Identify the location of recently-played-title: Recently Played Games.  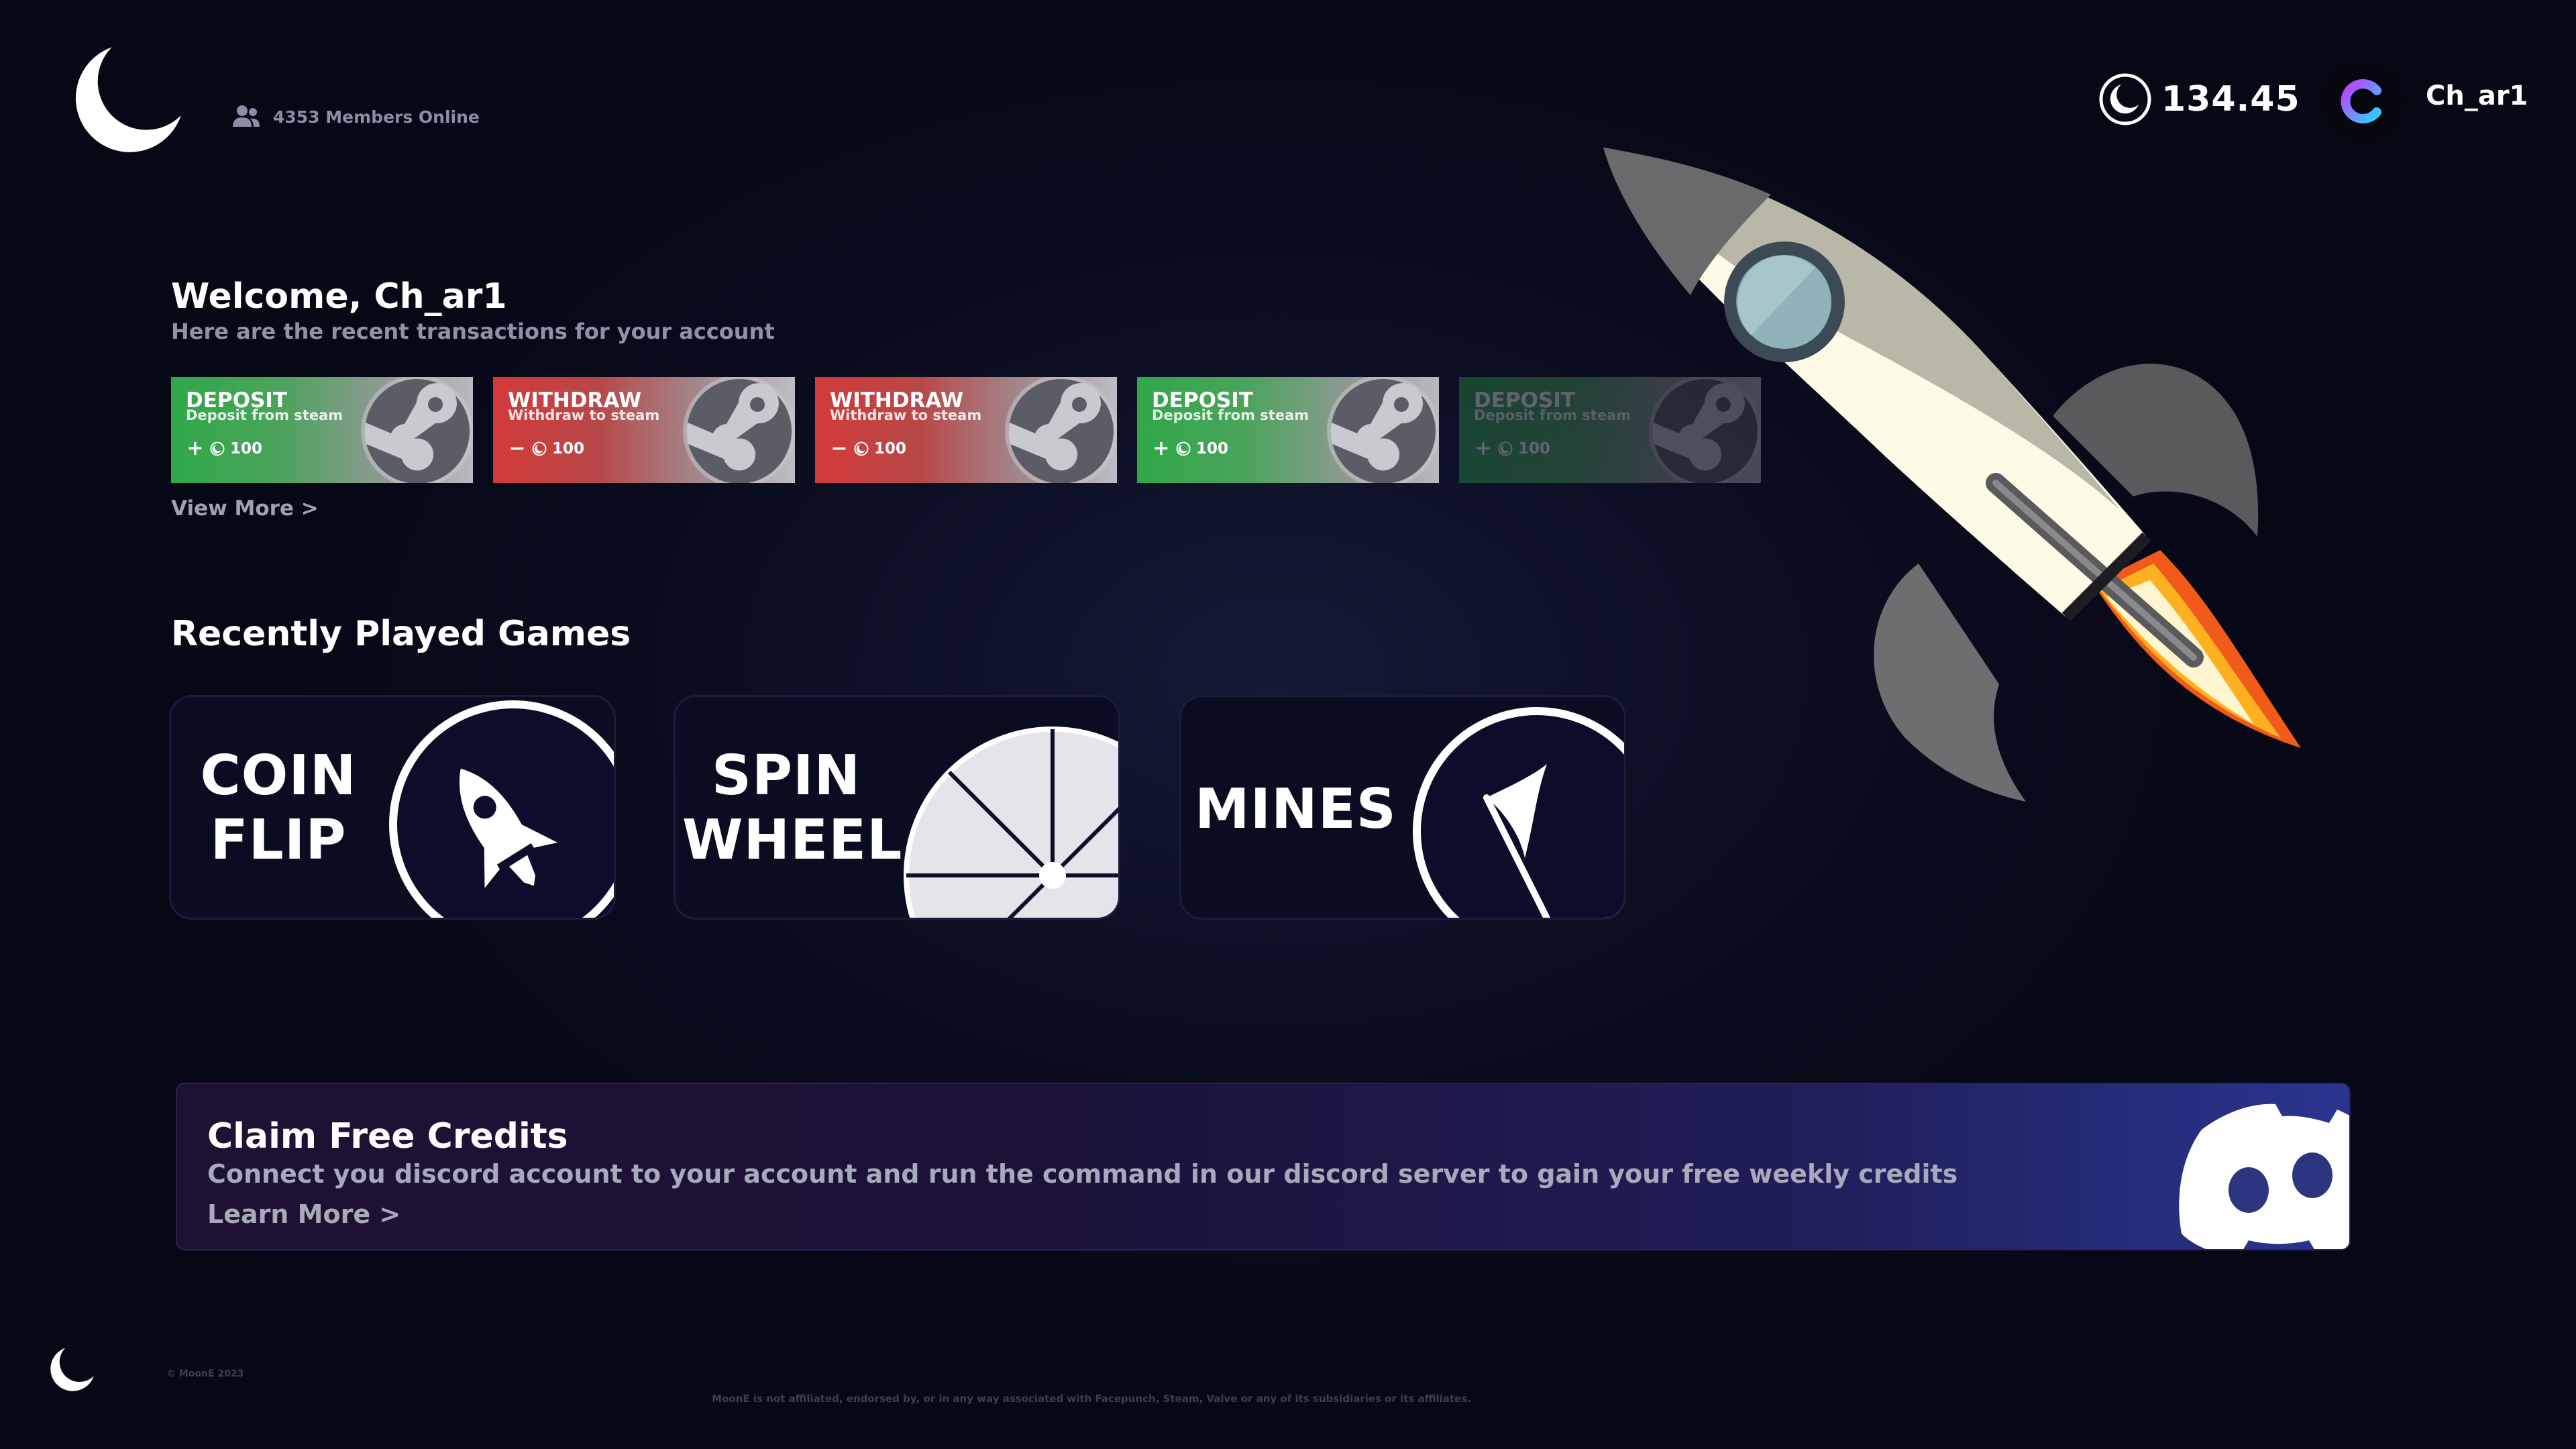
(401, 634).